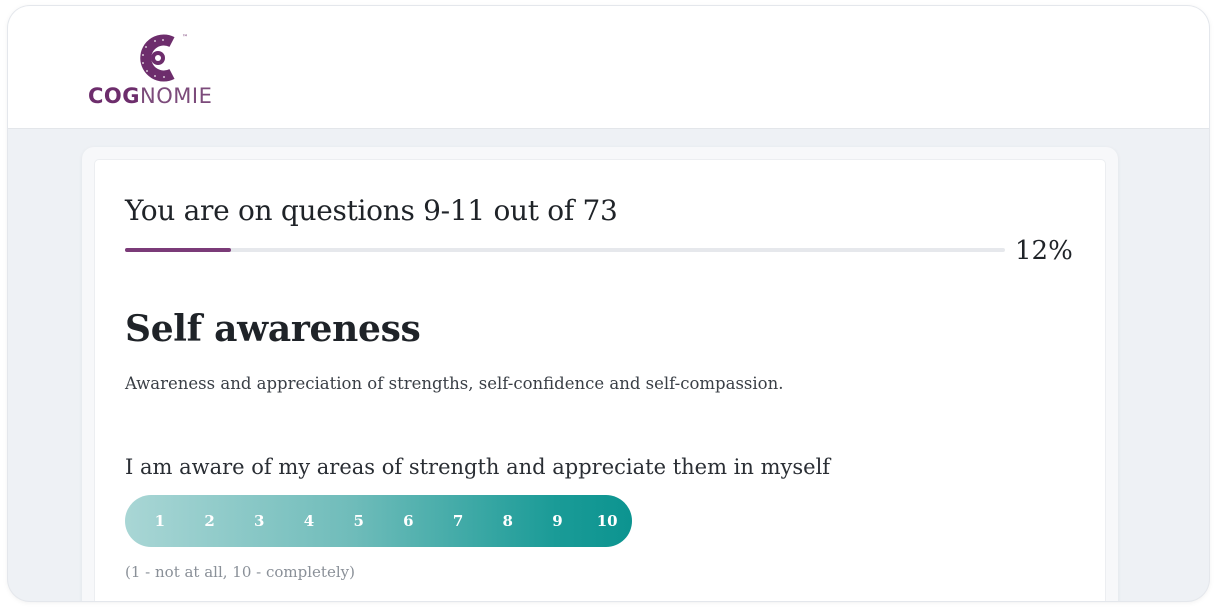 The height and width of the screenshot is (611, 1219). I want to click on progress-percent: 12%, so click(1044, 251).